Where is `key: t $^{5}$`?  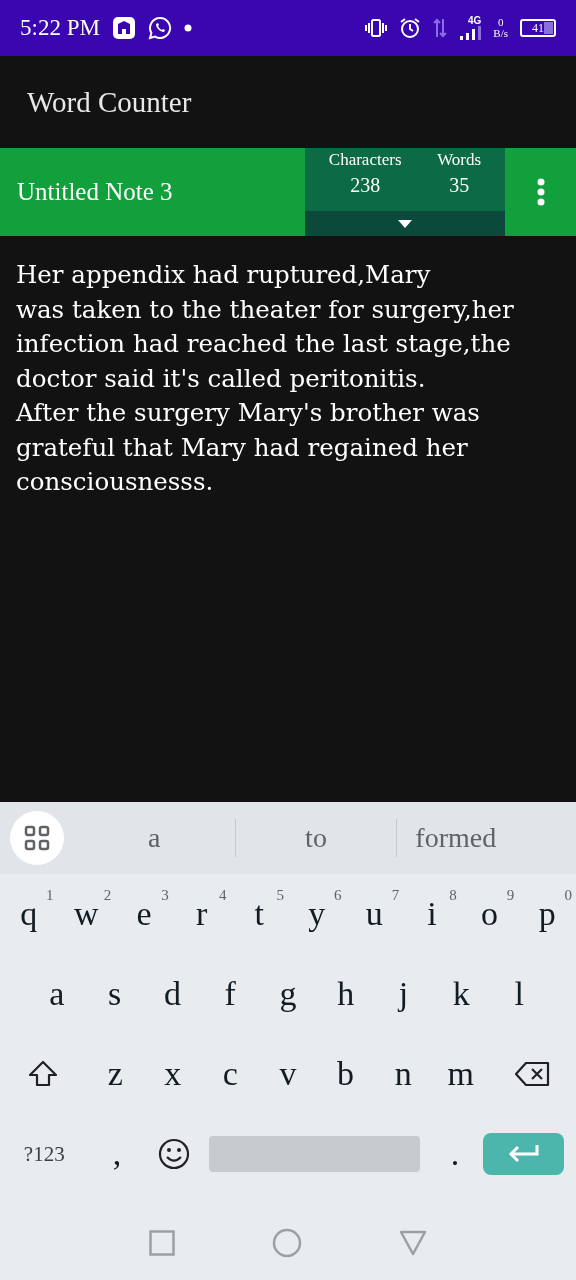
key: t $^{5}$ is located at coordinates (259, 914).